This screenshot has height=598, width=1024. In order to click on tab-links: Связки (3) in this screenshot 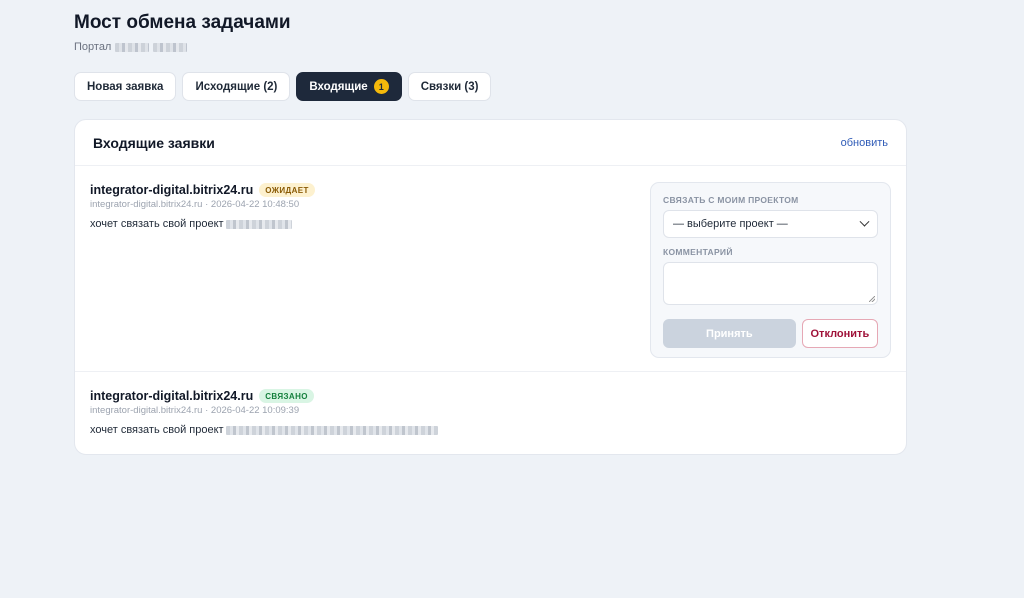, I will do `click(449, 86)`.